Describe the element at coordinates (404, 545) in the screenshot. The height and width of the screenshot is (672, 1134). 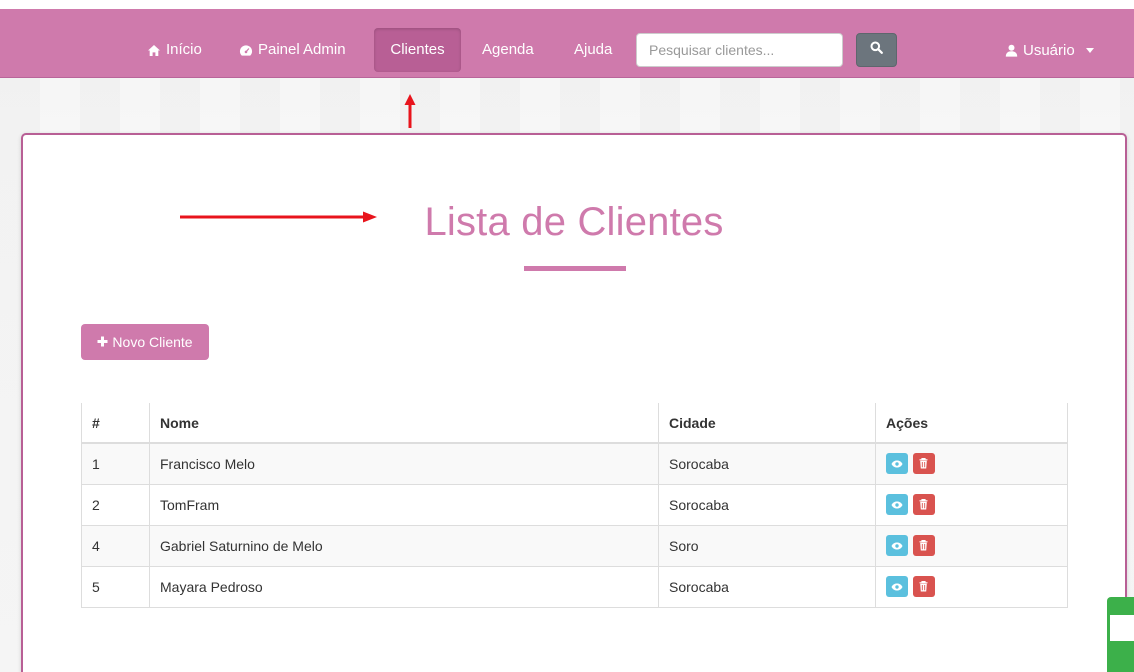
I see `cell-nome: Gabriel Saturnino de Melo` at that location.